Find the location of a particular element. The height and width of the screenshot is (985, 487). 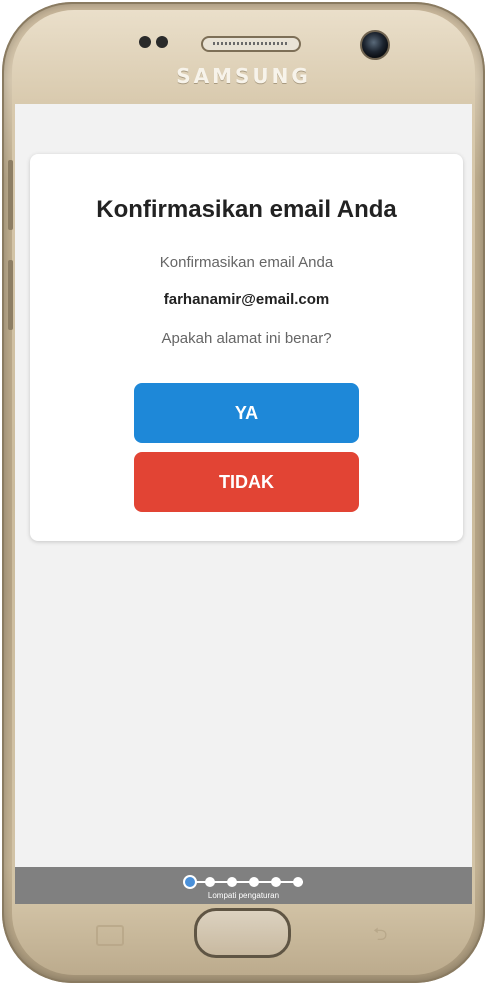

volume-button-up is located at coordinates (10, 195).